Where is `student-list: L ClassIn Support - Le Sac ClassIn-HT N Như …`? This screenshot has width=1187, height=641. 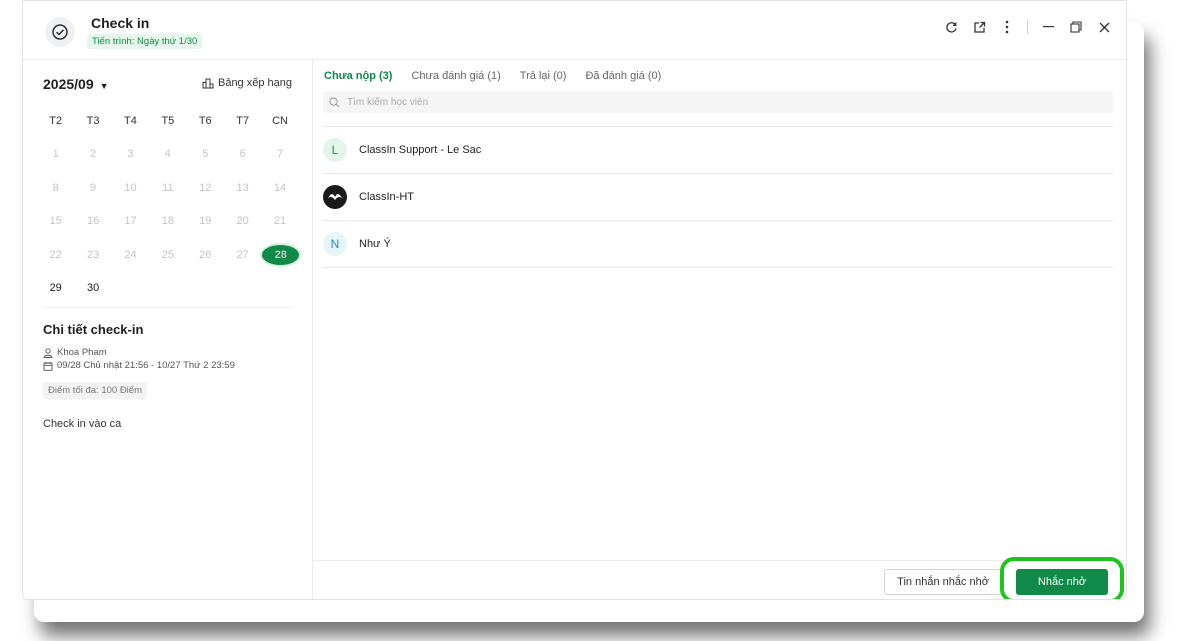
student-list: L ClassIn Support - Le Sac ClassIn-HT N Như … is located at coordinates (718, 197).